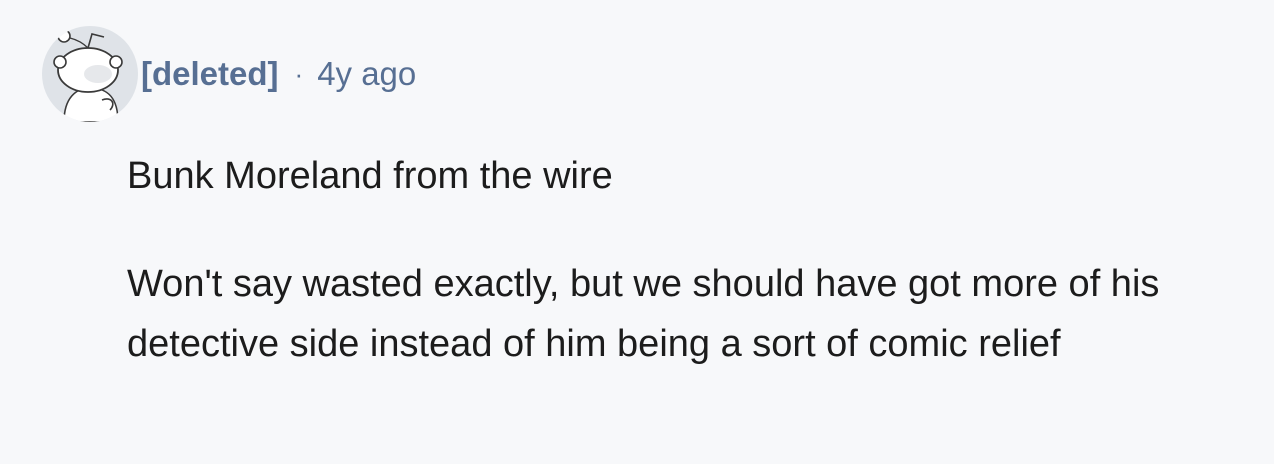 The height and width of the screenshot is (464, 1274). I want to click on username-link: [deleted], so click(210, 74).